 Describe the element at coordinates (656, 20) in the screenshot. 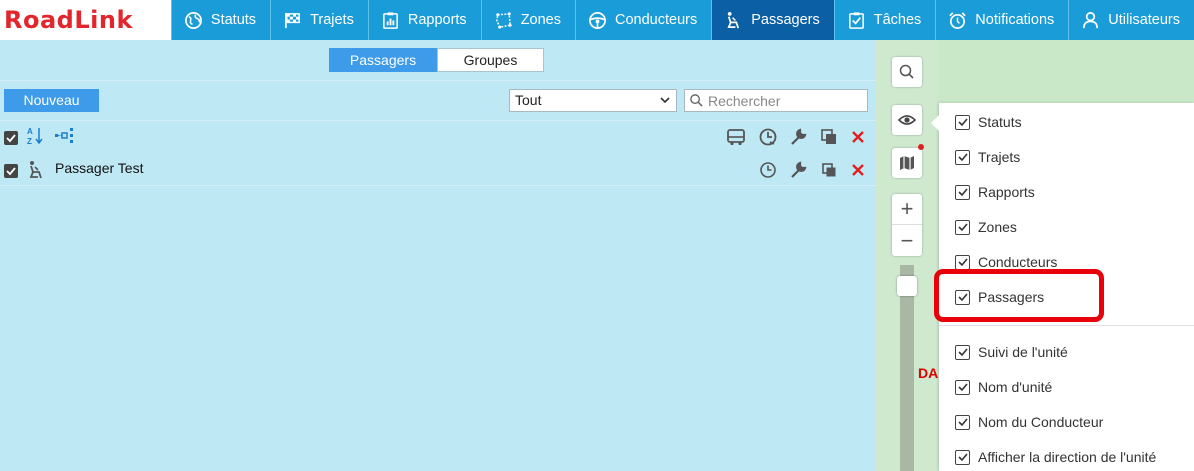

I see `nav-item-label: Conducteurs` at that location.